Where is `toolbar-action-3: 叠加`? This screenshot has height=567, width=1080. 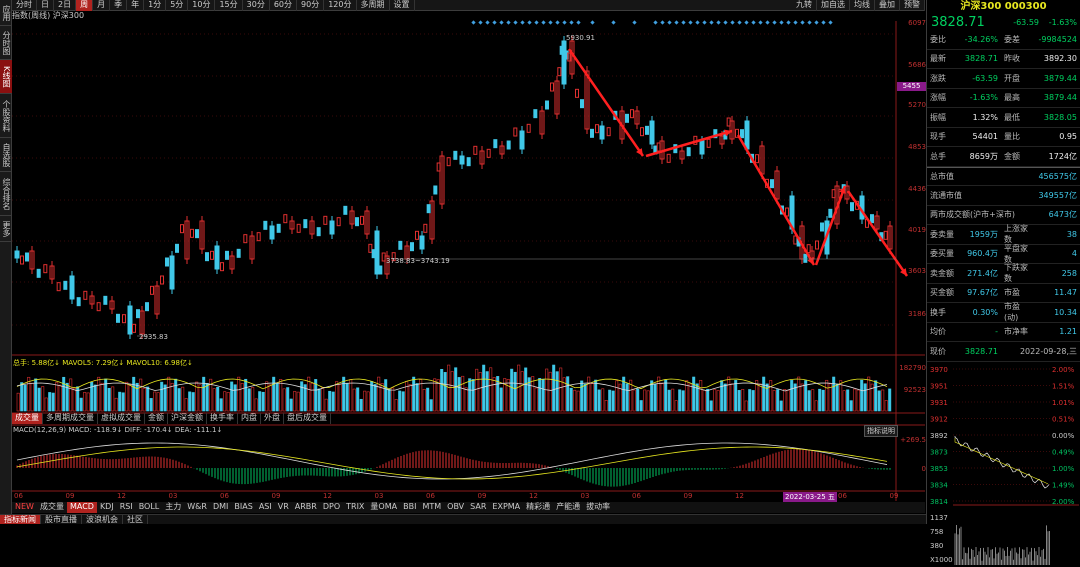
toolbar-action-3: 叠加 is located at coordinates (887, 5).